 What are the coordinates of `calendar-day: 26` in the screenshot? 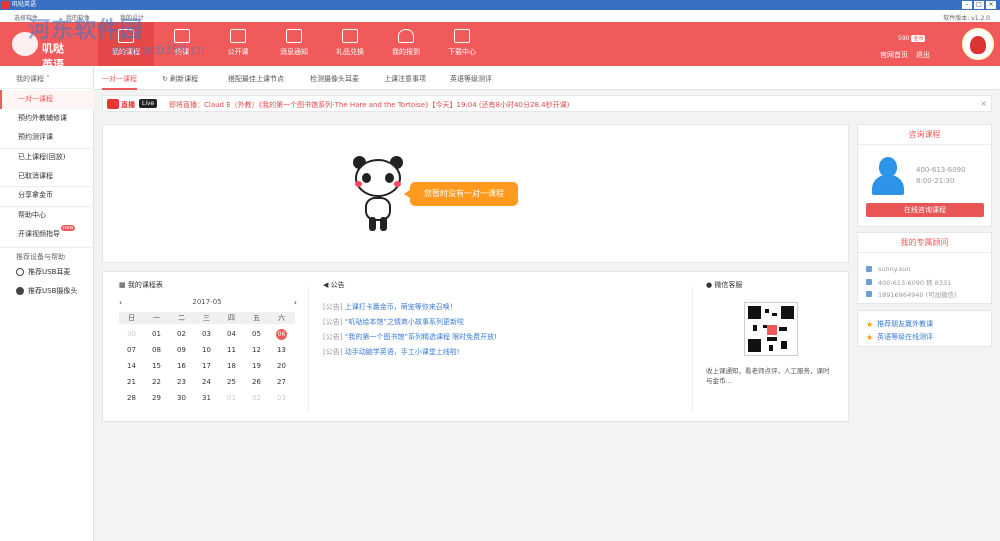 It's located at (256, 382).